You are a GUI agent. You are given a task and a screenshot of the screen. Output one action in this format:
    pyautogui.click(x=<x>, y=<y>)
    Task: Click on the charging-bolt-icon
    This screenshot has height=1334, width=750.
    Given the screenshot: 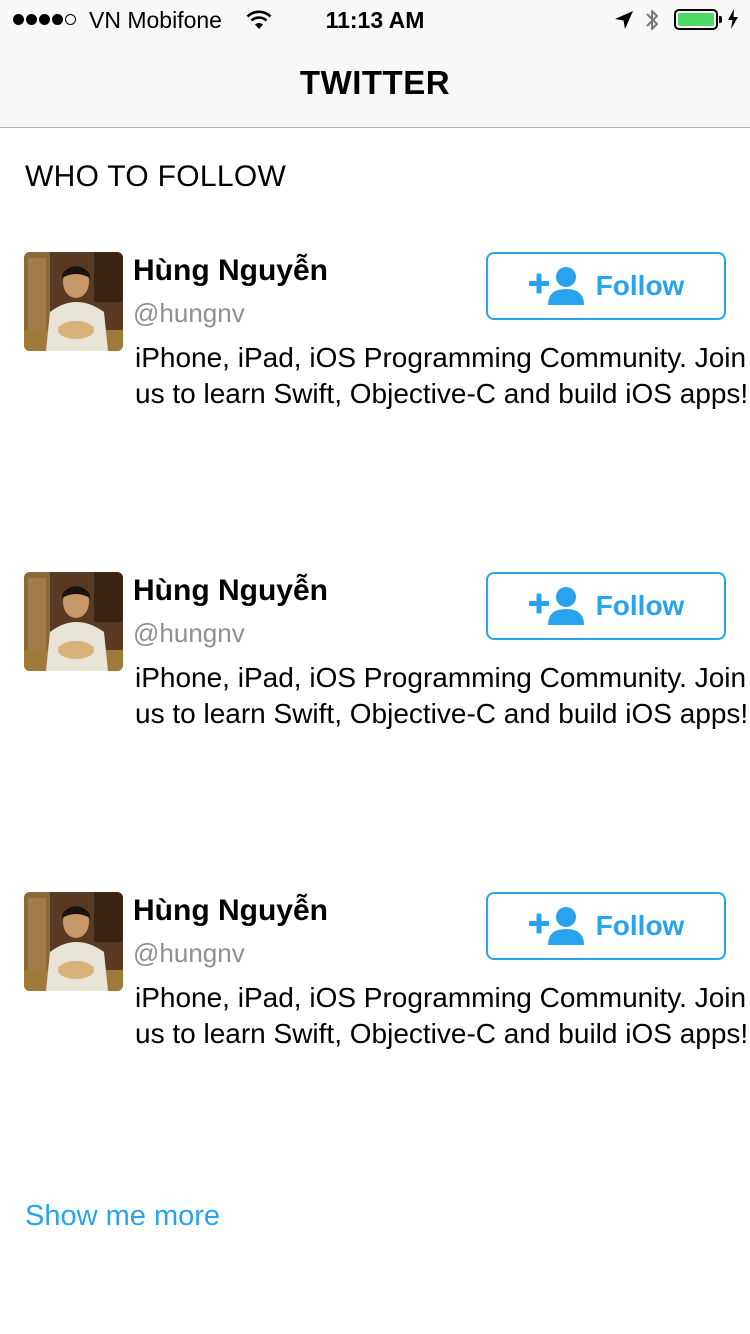 What is the action you would take?
    pyautogui.click(x=733, y=19)
    